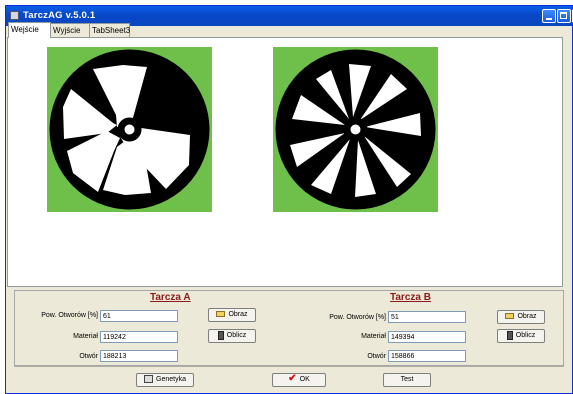 This screenshot has width=573, height=394. I want to click on tarcza-a-heading: Tarcza A, so click(170, 297).